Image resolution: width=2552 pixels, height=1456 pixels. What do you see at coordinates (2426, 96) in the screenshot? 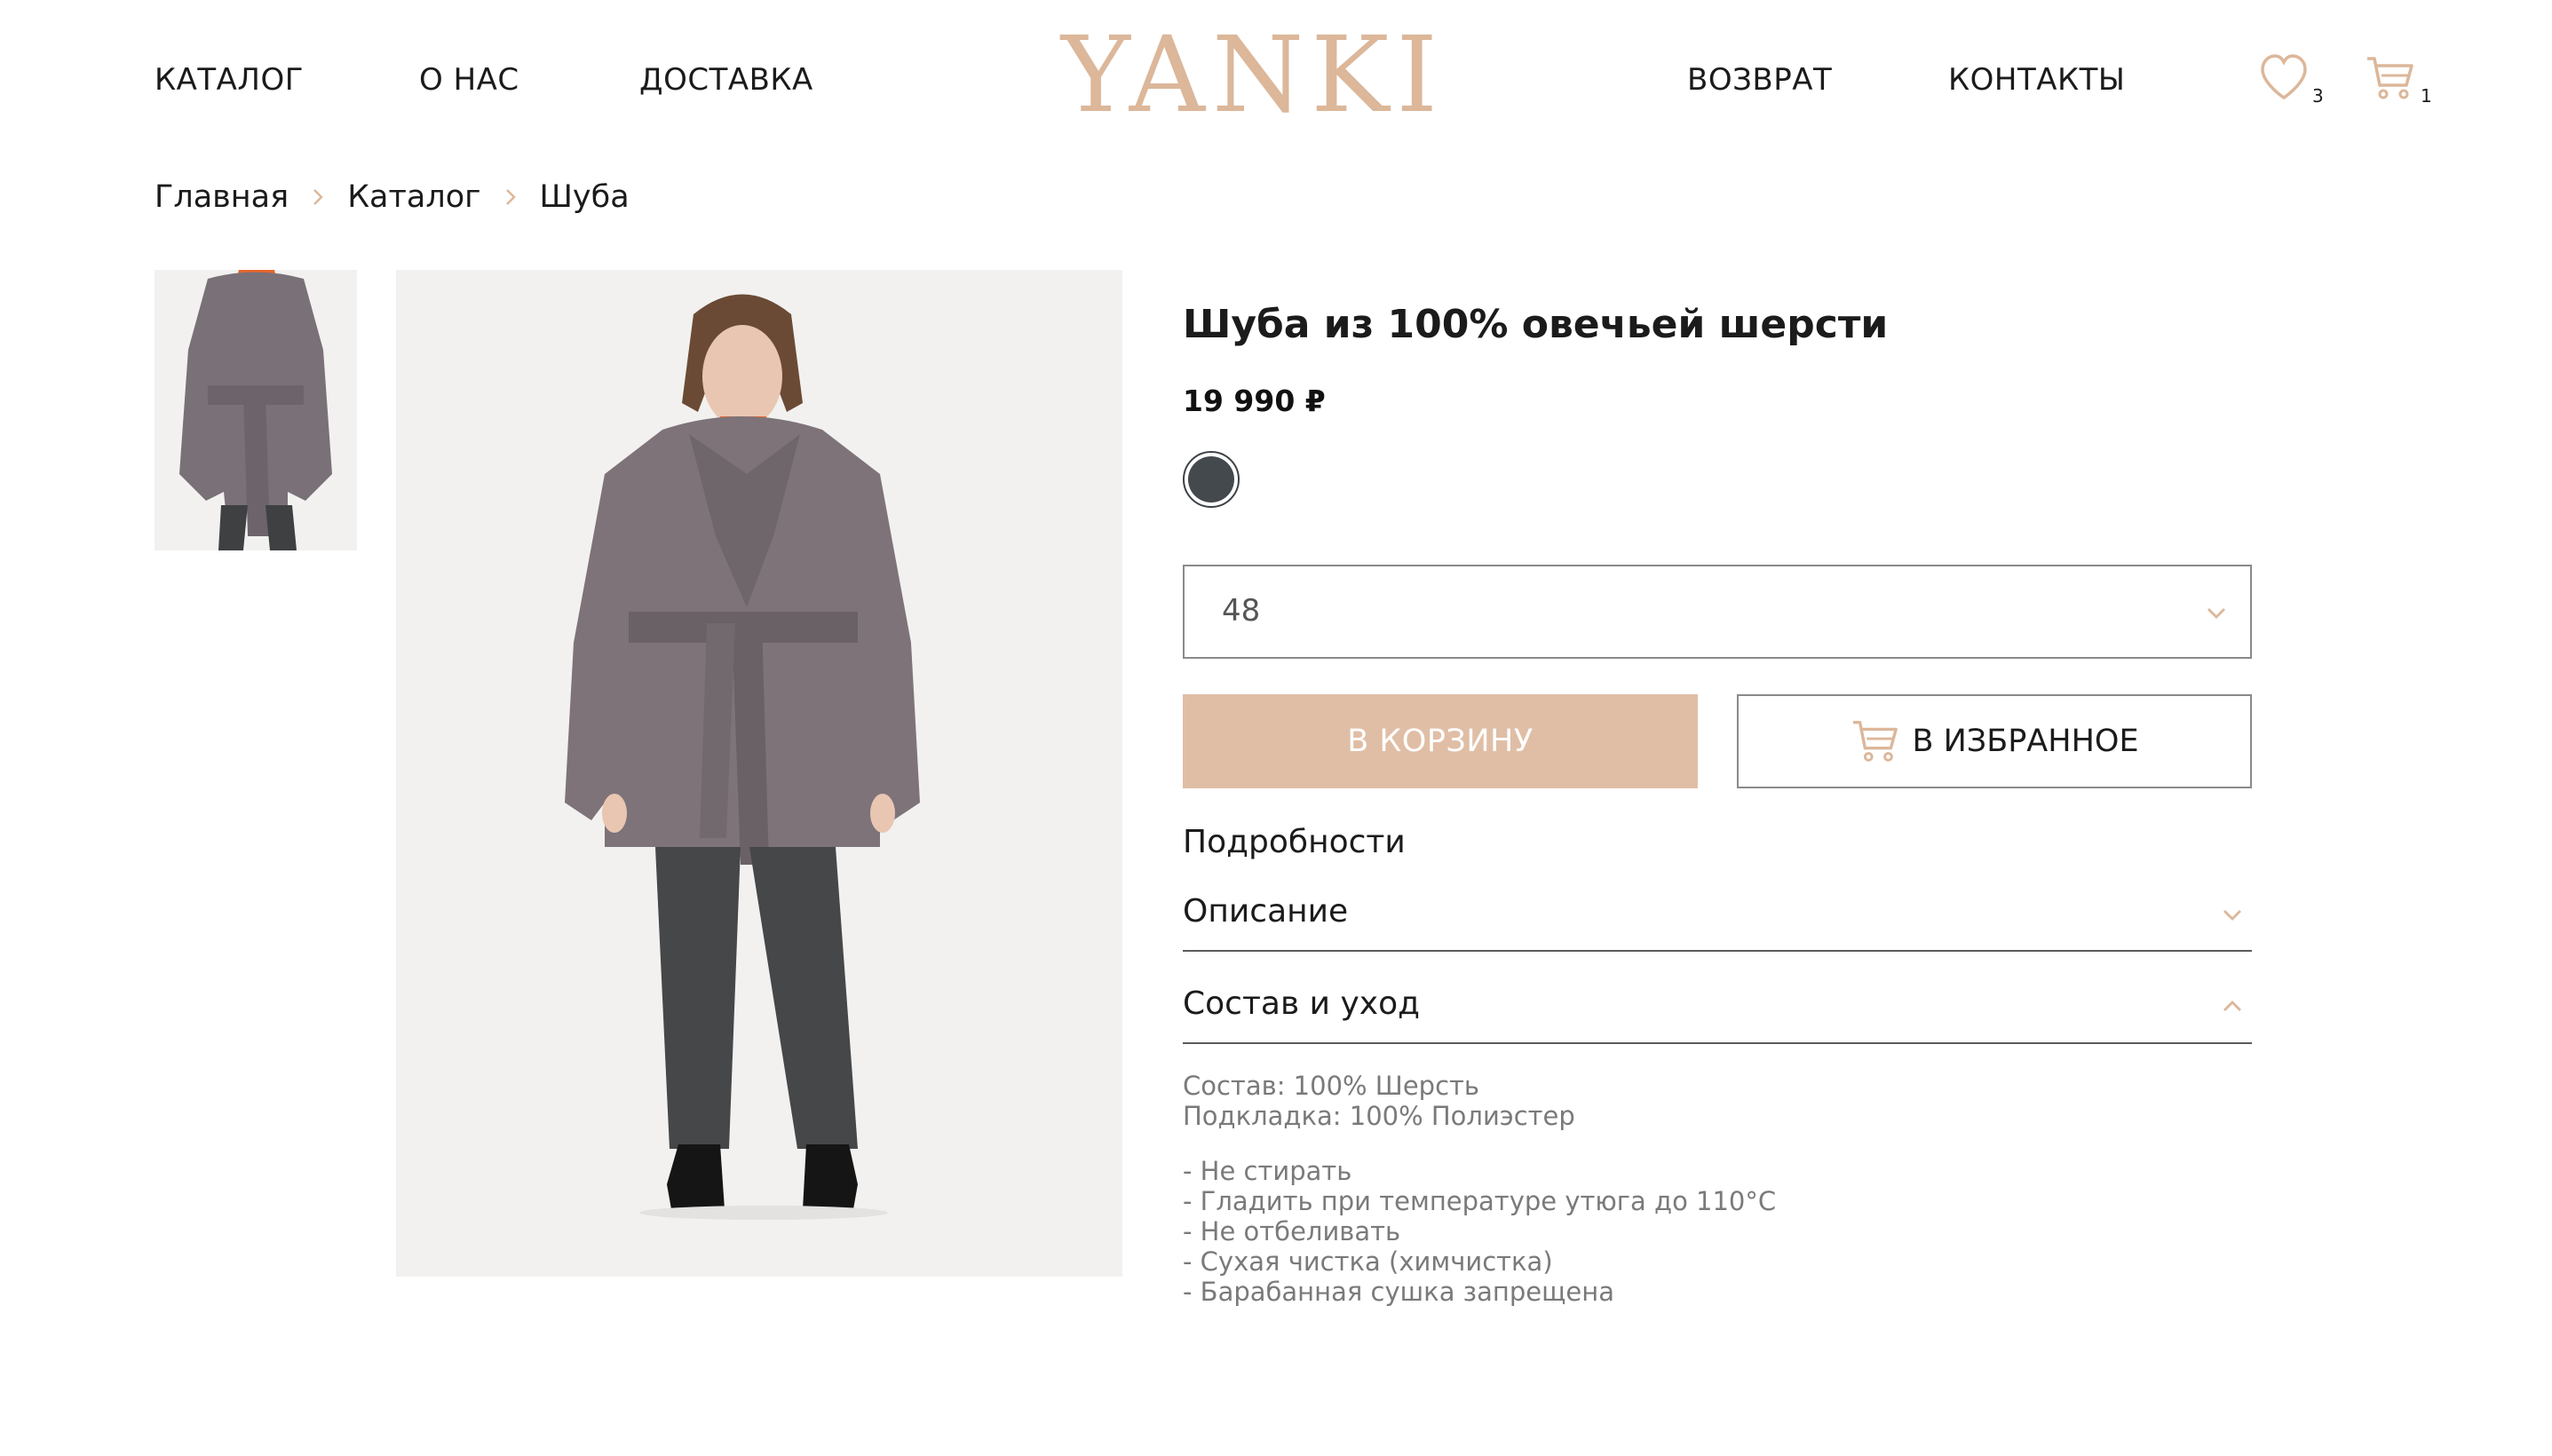
I see `cart-count: 1` at bounding box center [2426, 96].